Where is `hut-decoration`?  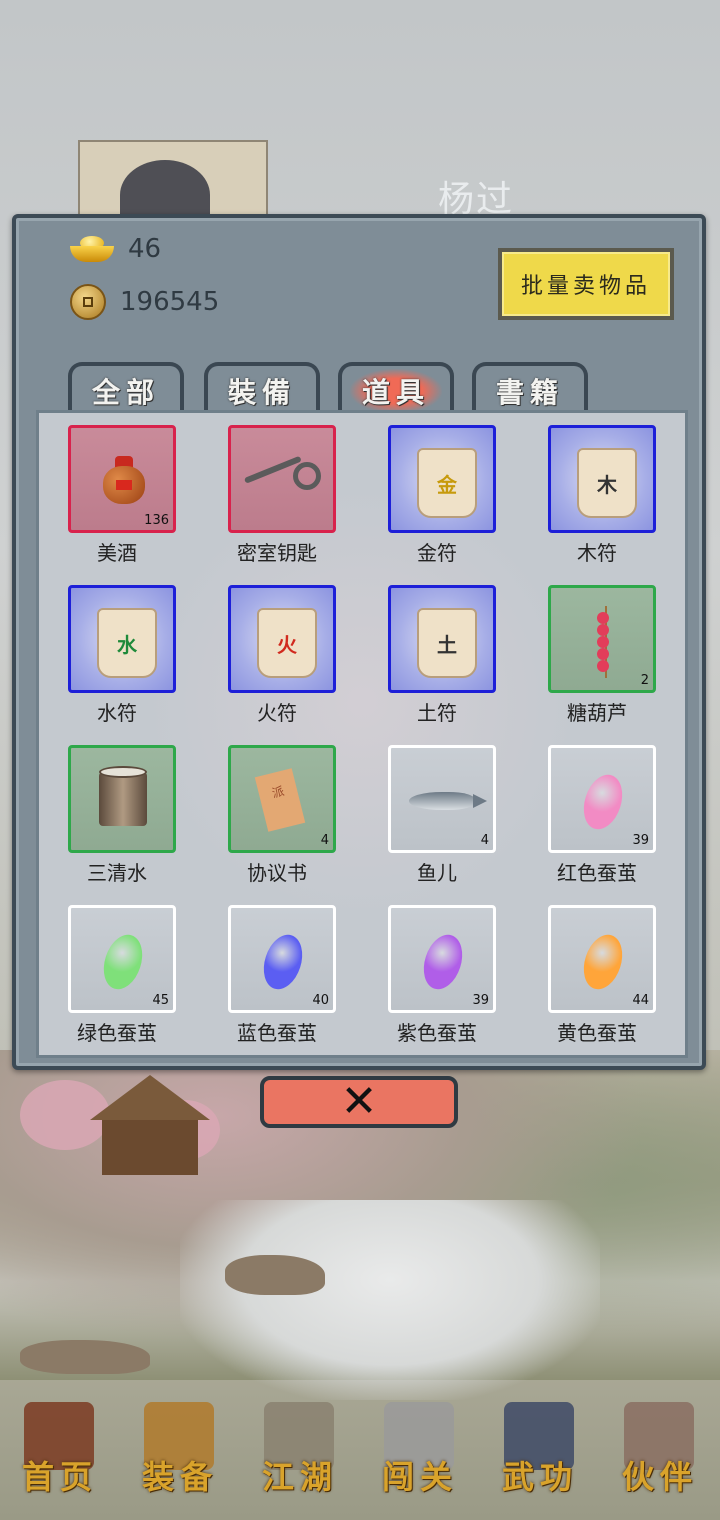 hut-decoration is located at coordinates (150, 1125).